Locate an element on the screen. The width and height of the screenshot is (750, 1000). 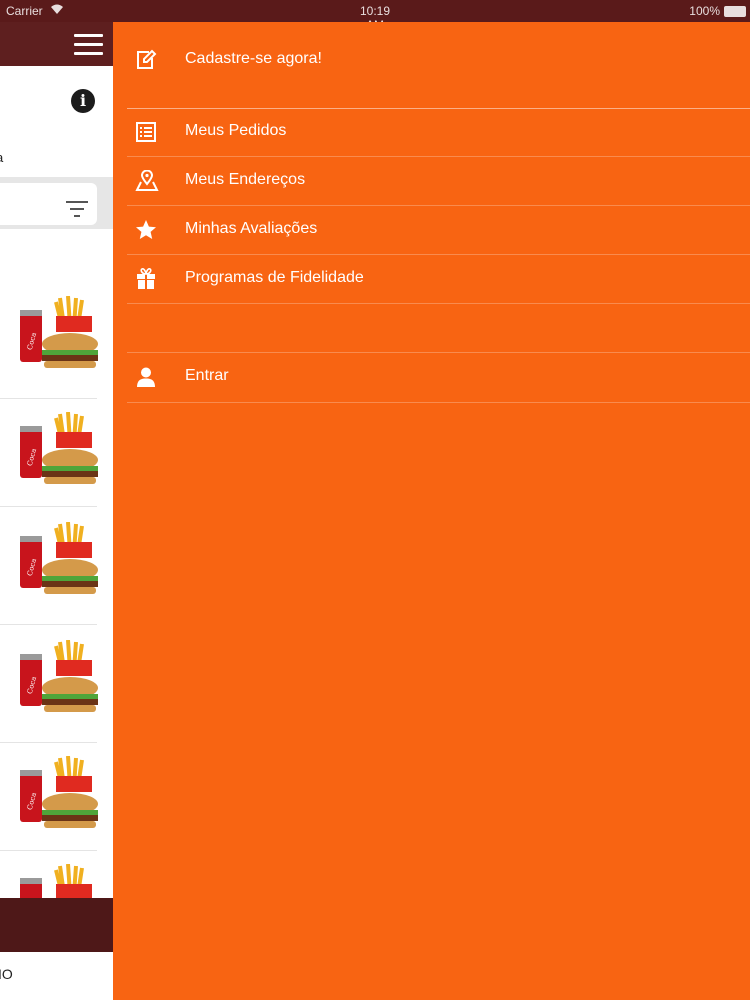
bottom-text: IO is located at coordinates (6, 974).